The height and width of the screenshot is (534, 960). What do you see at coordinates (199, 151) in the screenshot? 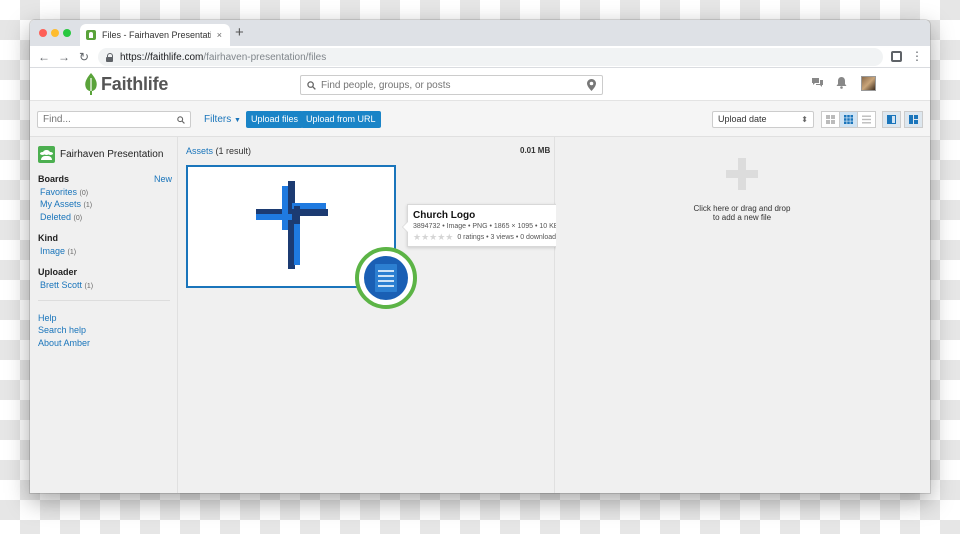
I see `assets-link: Assets` at bounding box center [199, 151].